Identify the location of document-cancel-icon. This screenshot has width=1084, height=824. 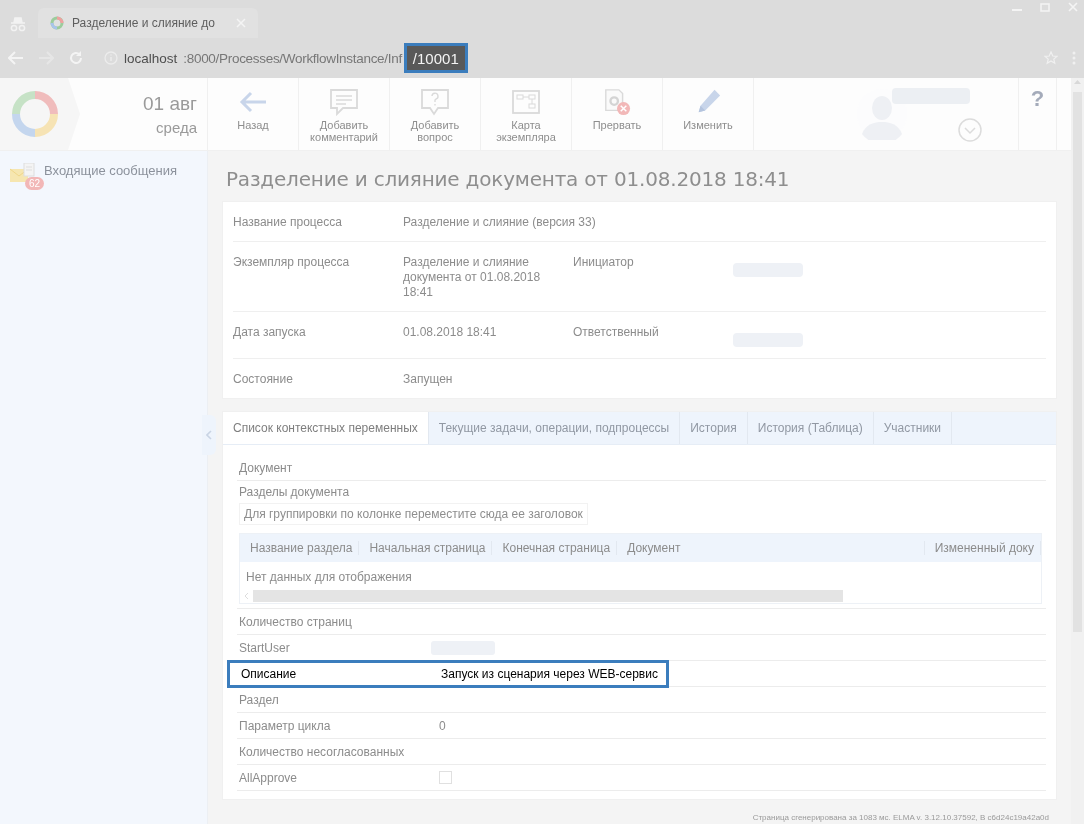
(617, 102).